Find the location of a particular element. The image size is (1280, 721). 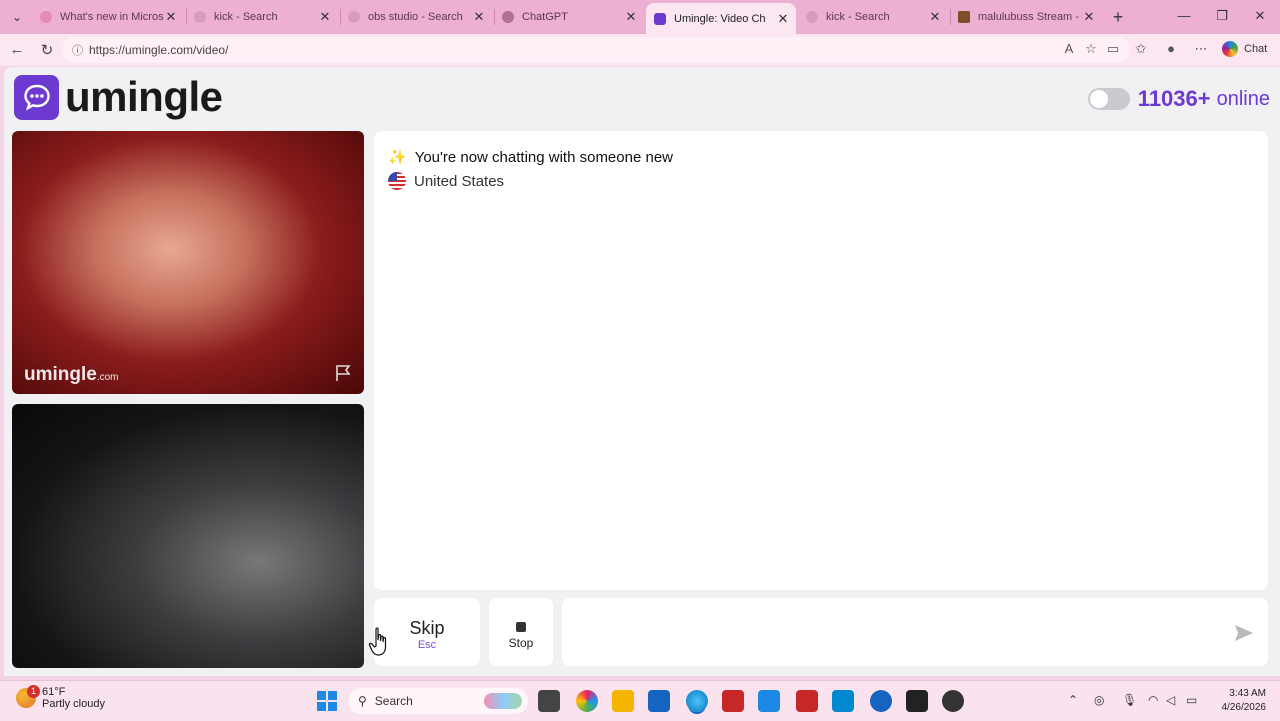

volume-icon: ◁ is located at coordinates (1170, 700).